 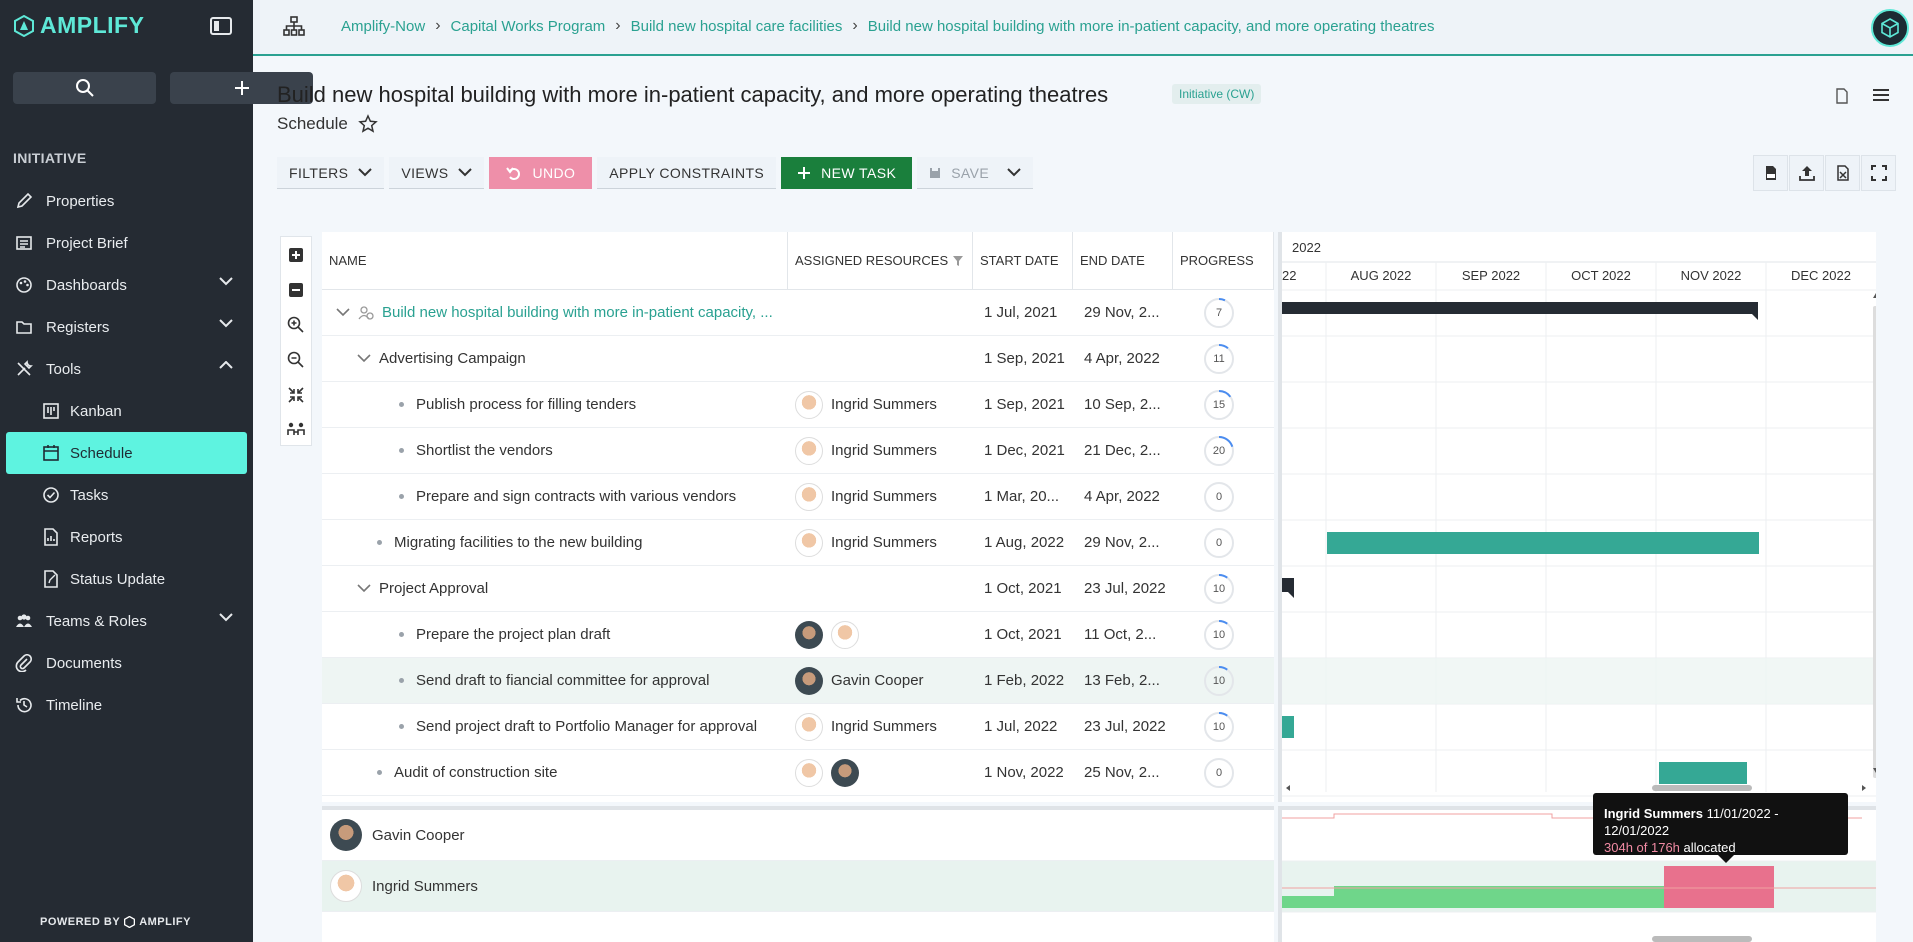 I want to click on sidebar-collapse-icon, so click(x=221, y=26).